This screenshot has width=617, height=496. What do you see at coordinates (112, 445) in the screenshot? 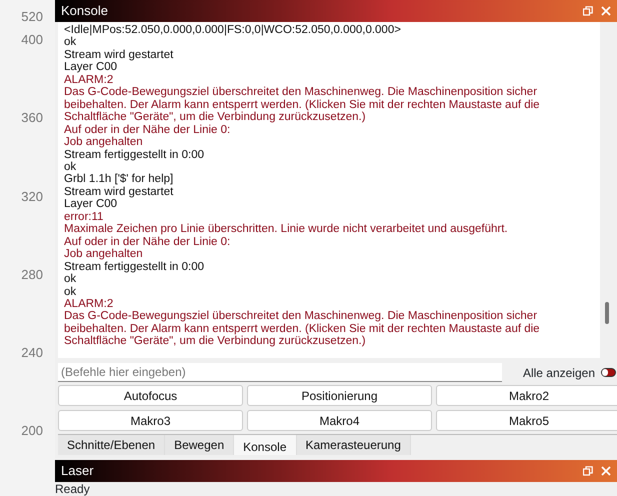
I see `tab: Schnitte/Ebenen` at bounding box center [112, 445].